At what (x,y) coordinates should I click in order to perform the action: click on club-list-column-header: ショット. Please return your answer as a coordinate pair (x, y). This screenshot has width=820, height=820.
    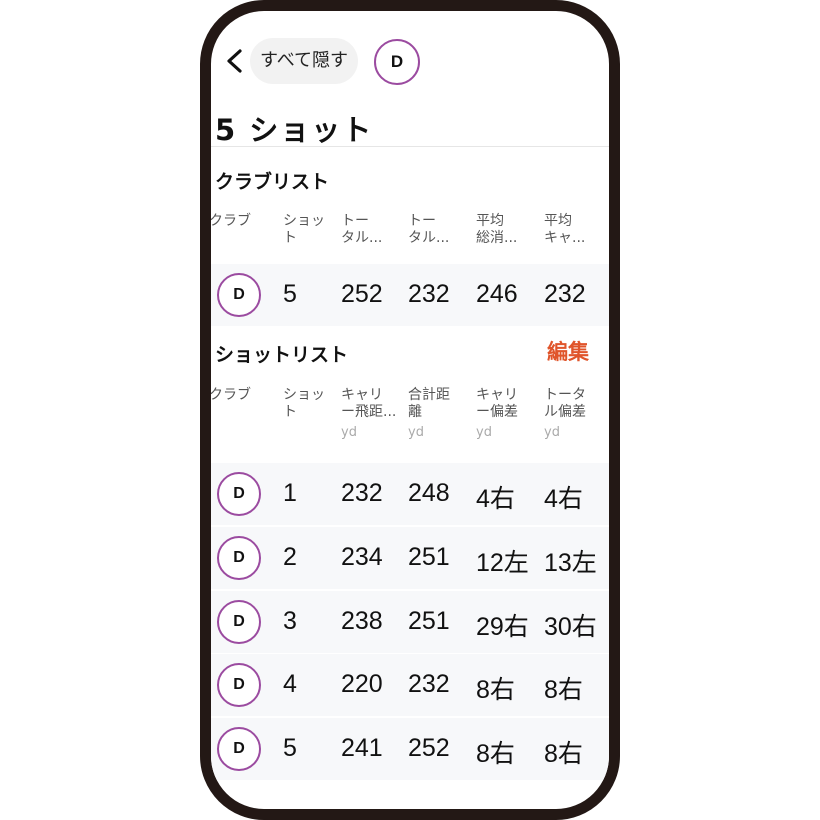
    Looking at the image, I should click on (304, 230).